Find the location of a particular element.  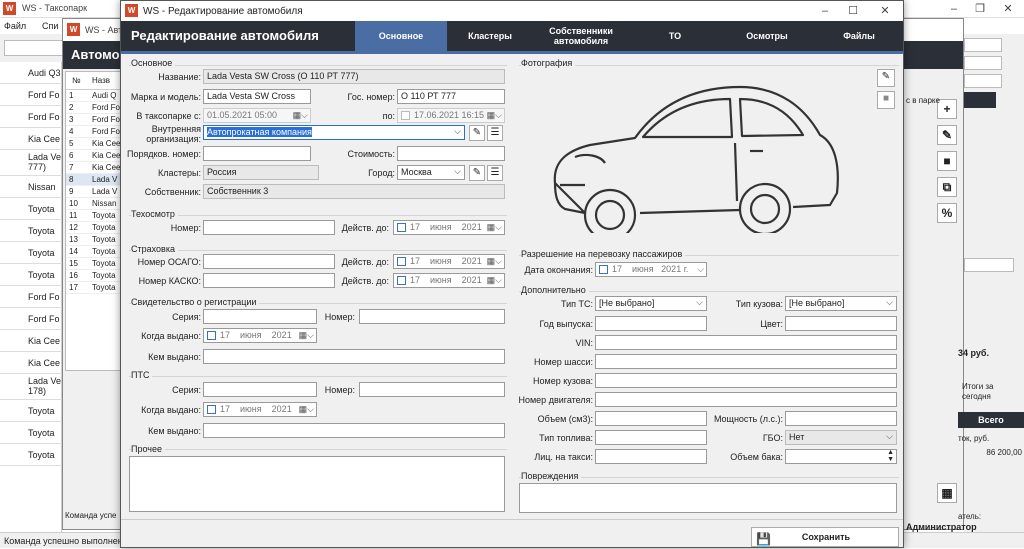

plate-field: О 110 РТ 777 is located at coordinates (451, 96).